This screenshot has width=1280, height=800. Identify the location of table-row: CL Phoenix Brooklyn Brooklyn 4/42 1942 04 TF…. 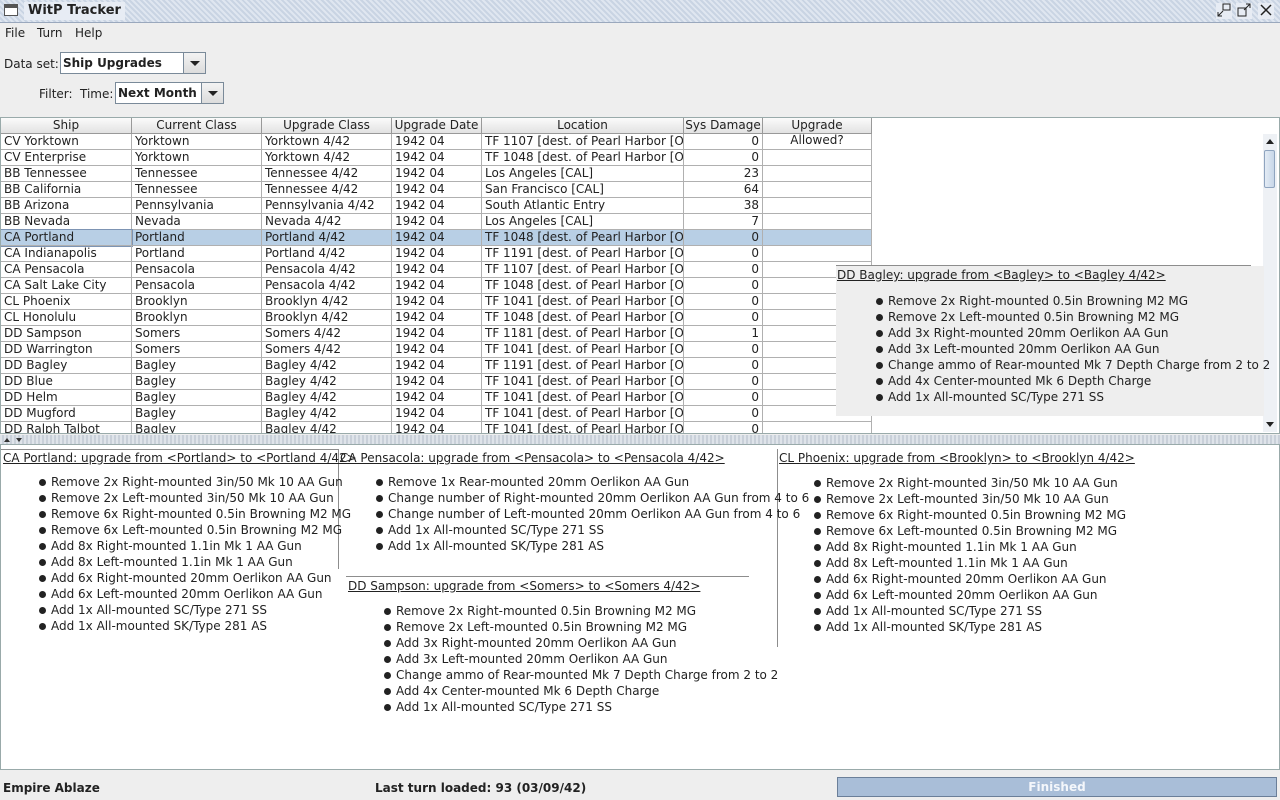
(436, 302).